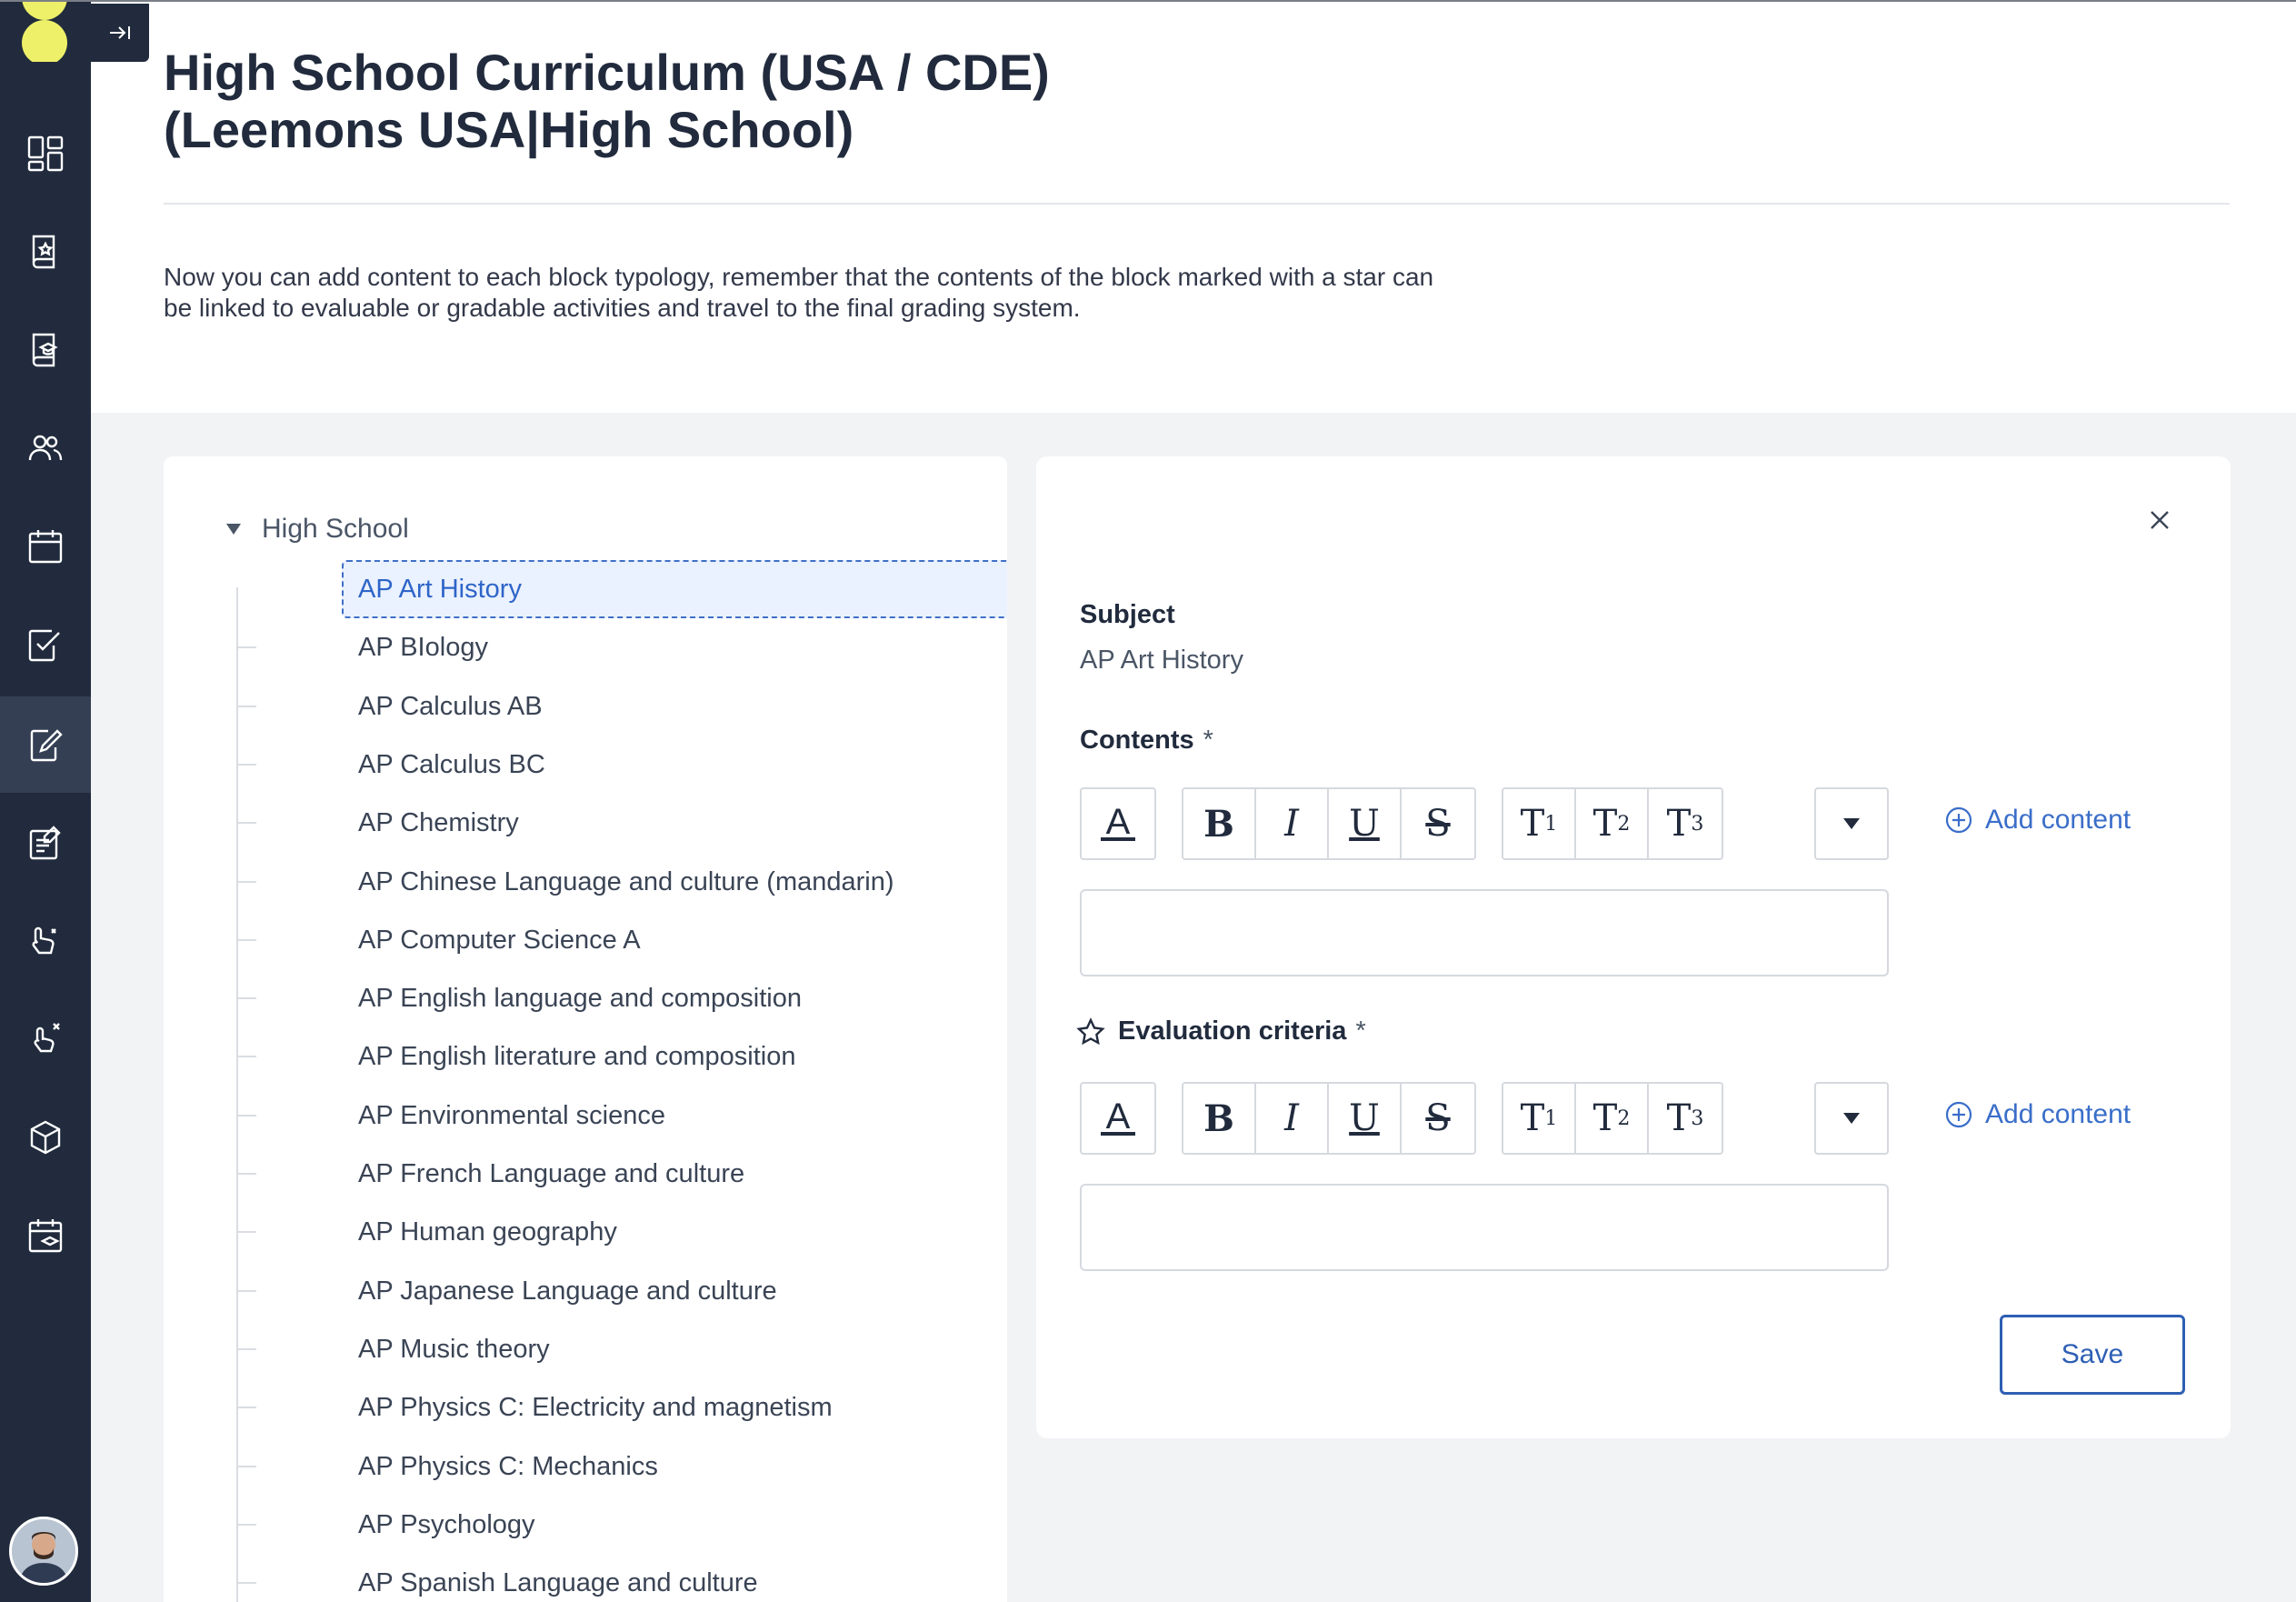 The height and width of the screenshot is (1602, 2296). Describe the element at coordinates (558, 1582) in the screenshot. I see `tree-item-label: AP Spanish Language and culture` at that location.